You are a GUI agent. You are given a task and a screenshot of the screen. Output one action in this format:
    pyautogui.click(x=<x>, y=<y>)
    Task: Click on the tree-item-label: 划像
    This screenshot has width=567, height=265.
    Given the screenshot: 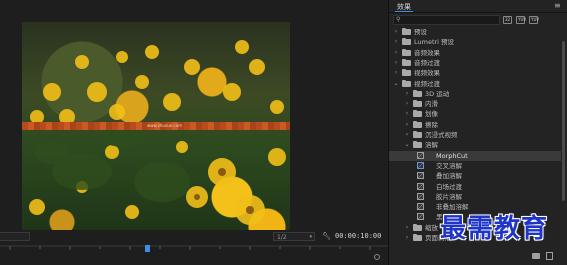 What is the action you would take?
    pyautogui.click(x=431, y=114)
    